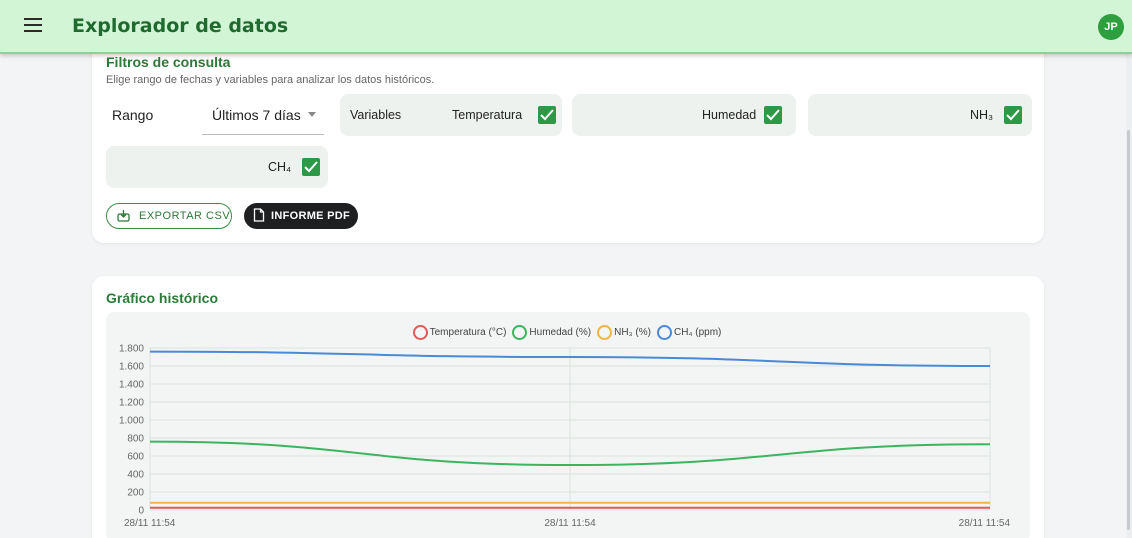 The width and height of the screenshot is (1132, 538). Describe the element at coordinates (162, 298) in the screenshot. I see `chart-section-title: Gráfico histórico` at that location.